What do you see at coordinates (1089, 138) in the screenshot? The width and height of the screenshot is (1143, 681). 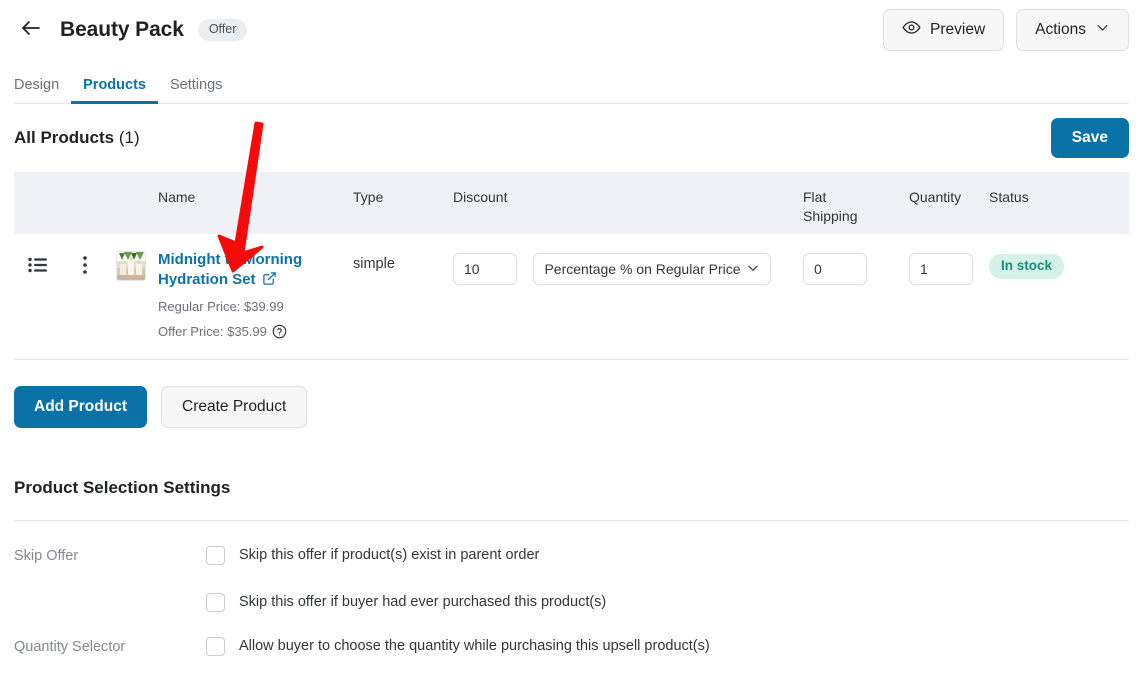 I see `save-button: Save` at bounding box center [1089, 138].